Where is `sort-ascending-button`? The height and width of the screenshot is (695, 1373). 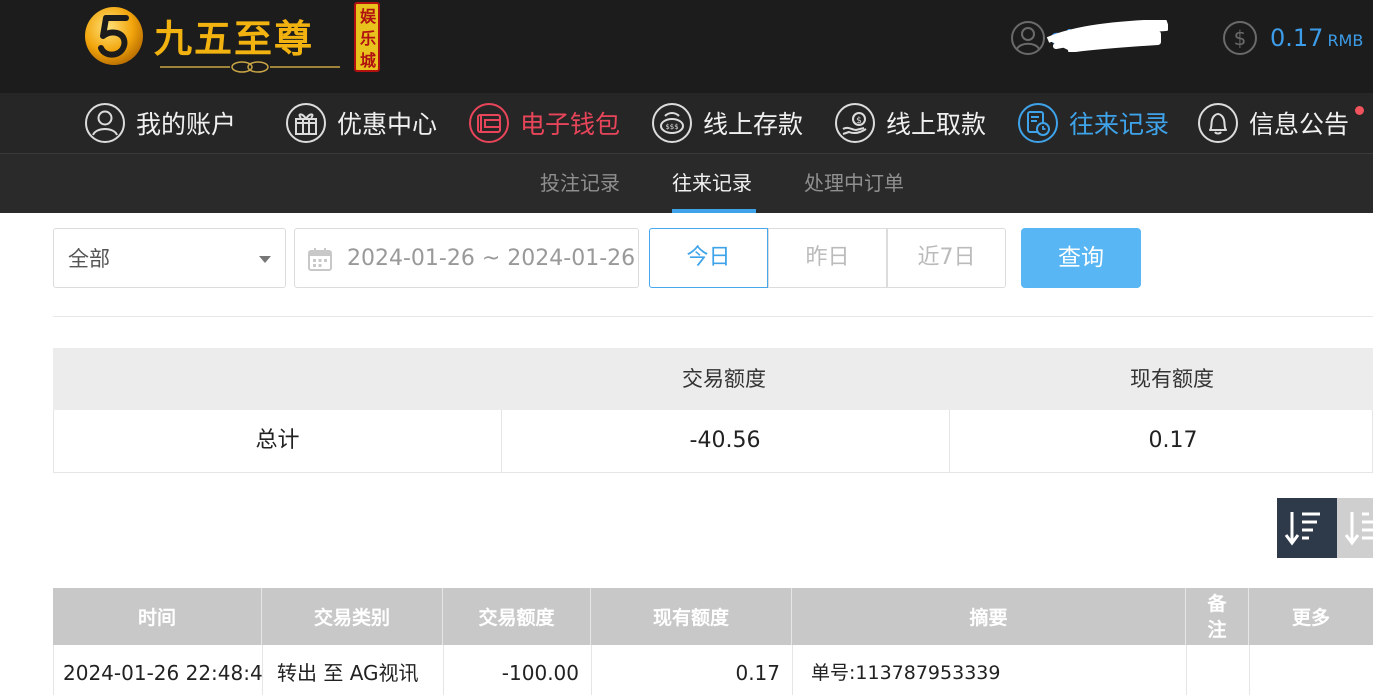
sort-ascending-button is located at coordinates (1355, 528).